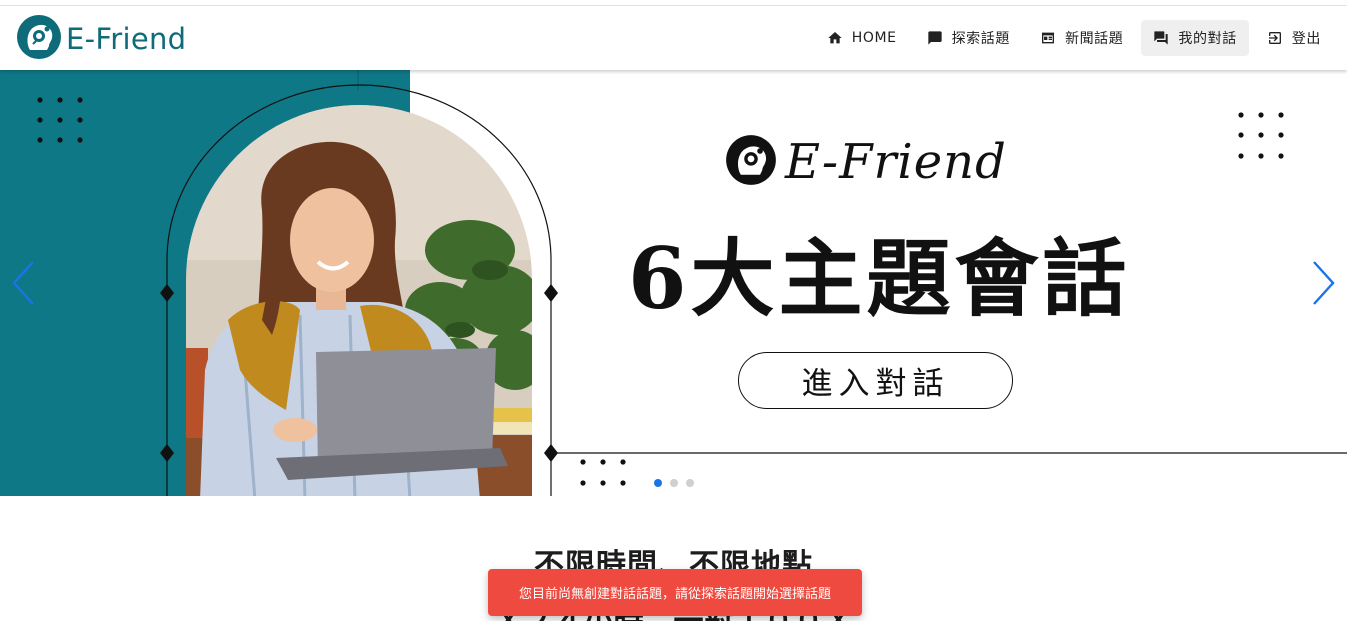 This screenshot has height=621, width=1347. Describe the element at coordinates (1306, 39) in the screenshot. I see `nav-item-label: 登出` at that location.